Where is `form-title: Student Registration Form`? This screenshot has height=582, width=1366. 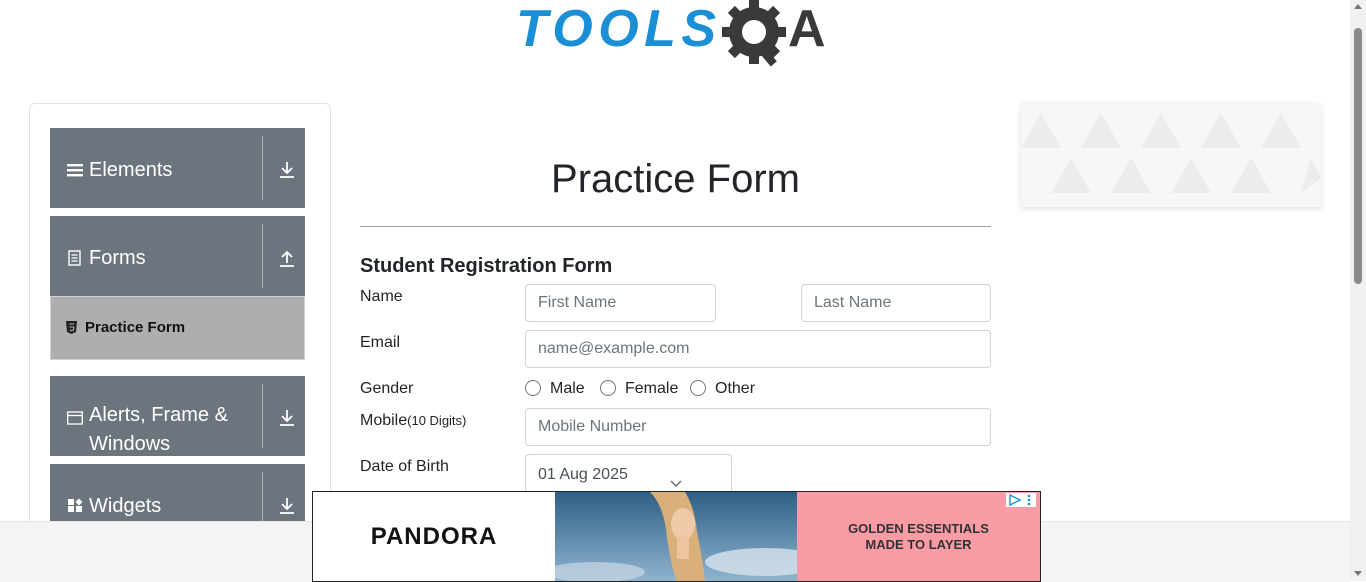
form-title: Student Registration Form is located at coordinates (486, 266).